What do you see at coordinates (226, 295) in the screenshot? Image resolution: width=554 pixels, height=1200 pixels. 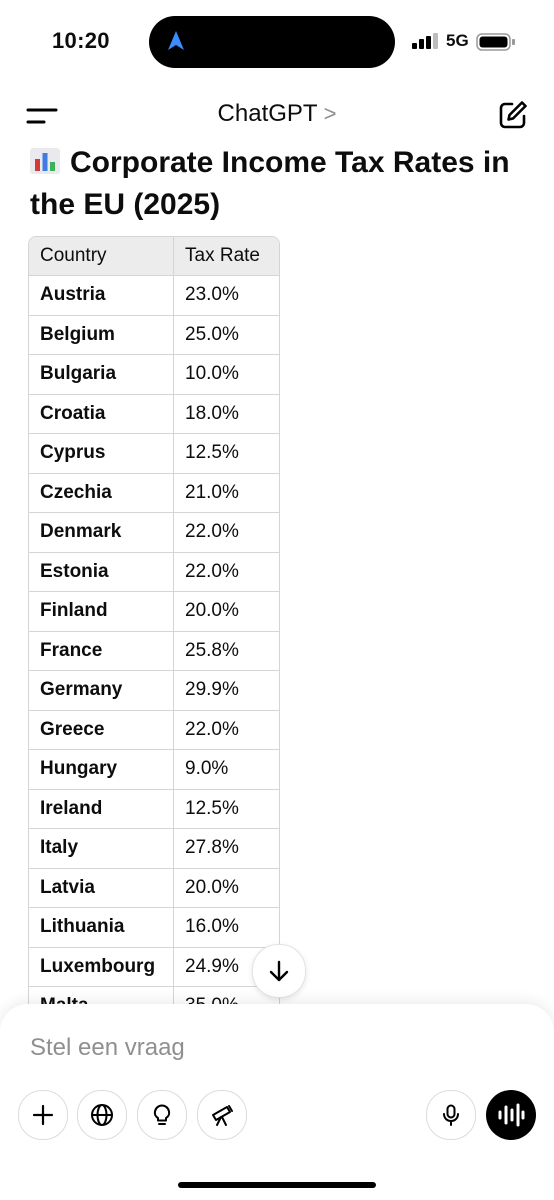 I see `cell-rate: 23.0%` at bounding box center [226, 295].